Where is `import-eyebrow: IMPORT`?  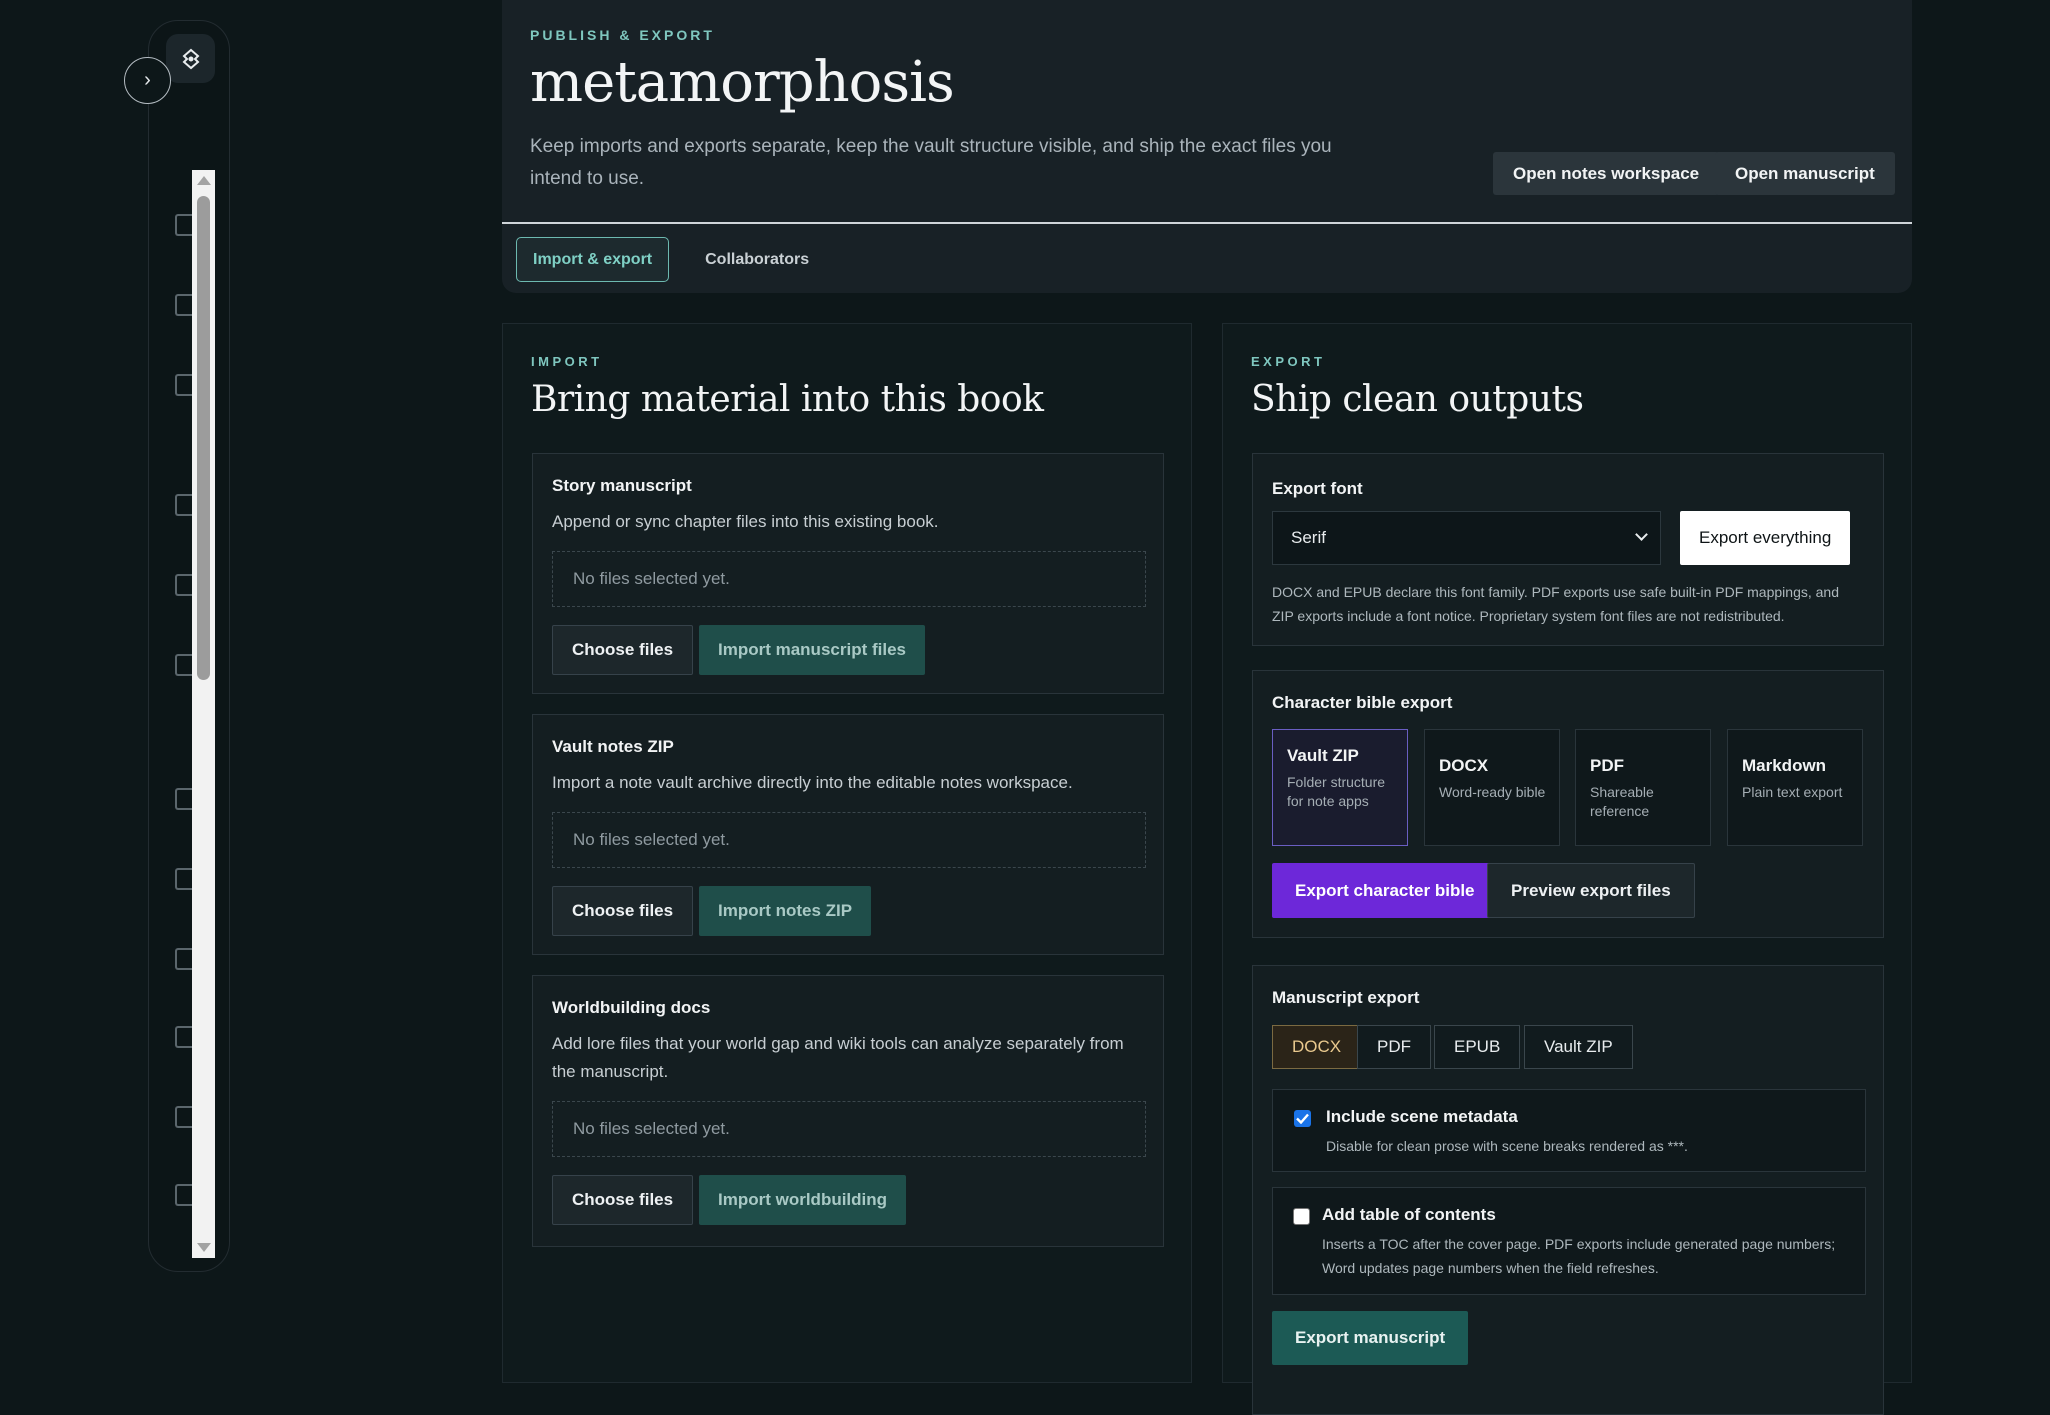 import-eyebrow: IMPORT is located at coordinates (567, 361).